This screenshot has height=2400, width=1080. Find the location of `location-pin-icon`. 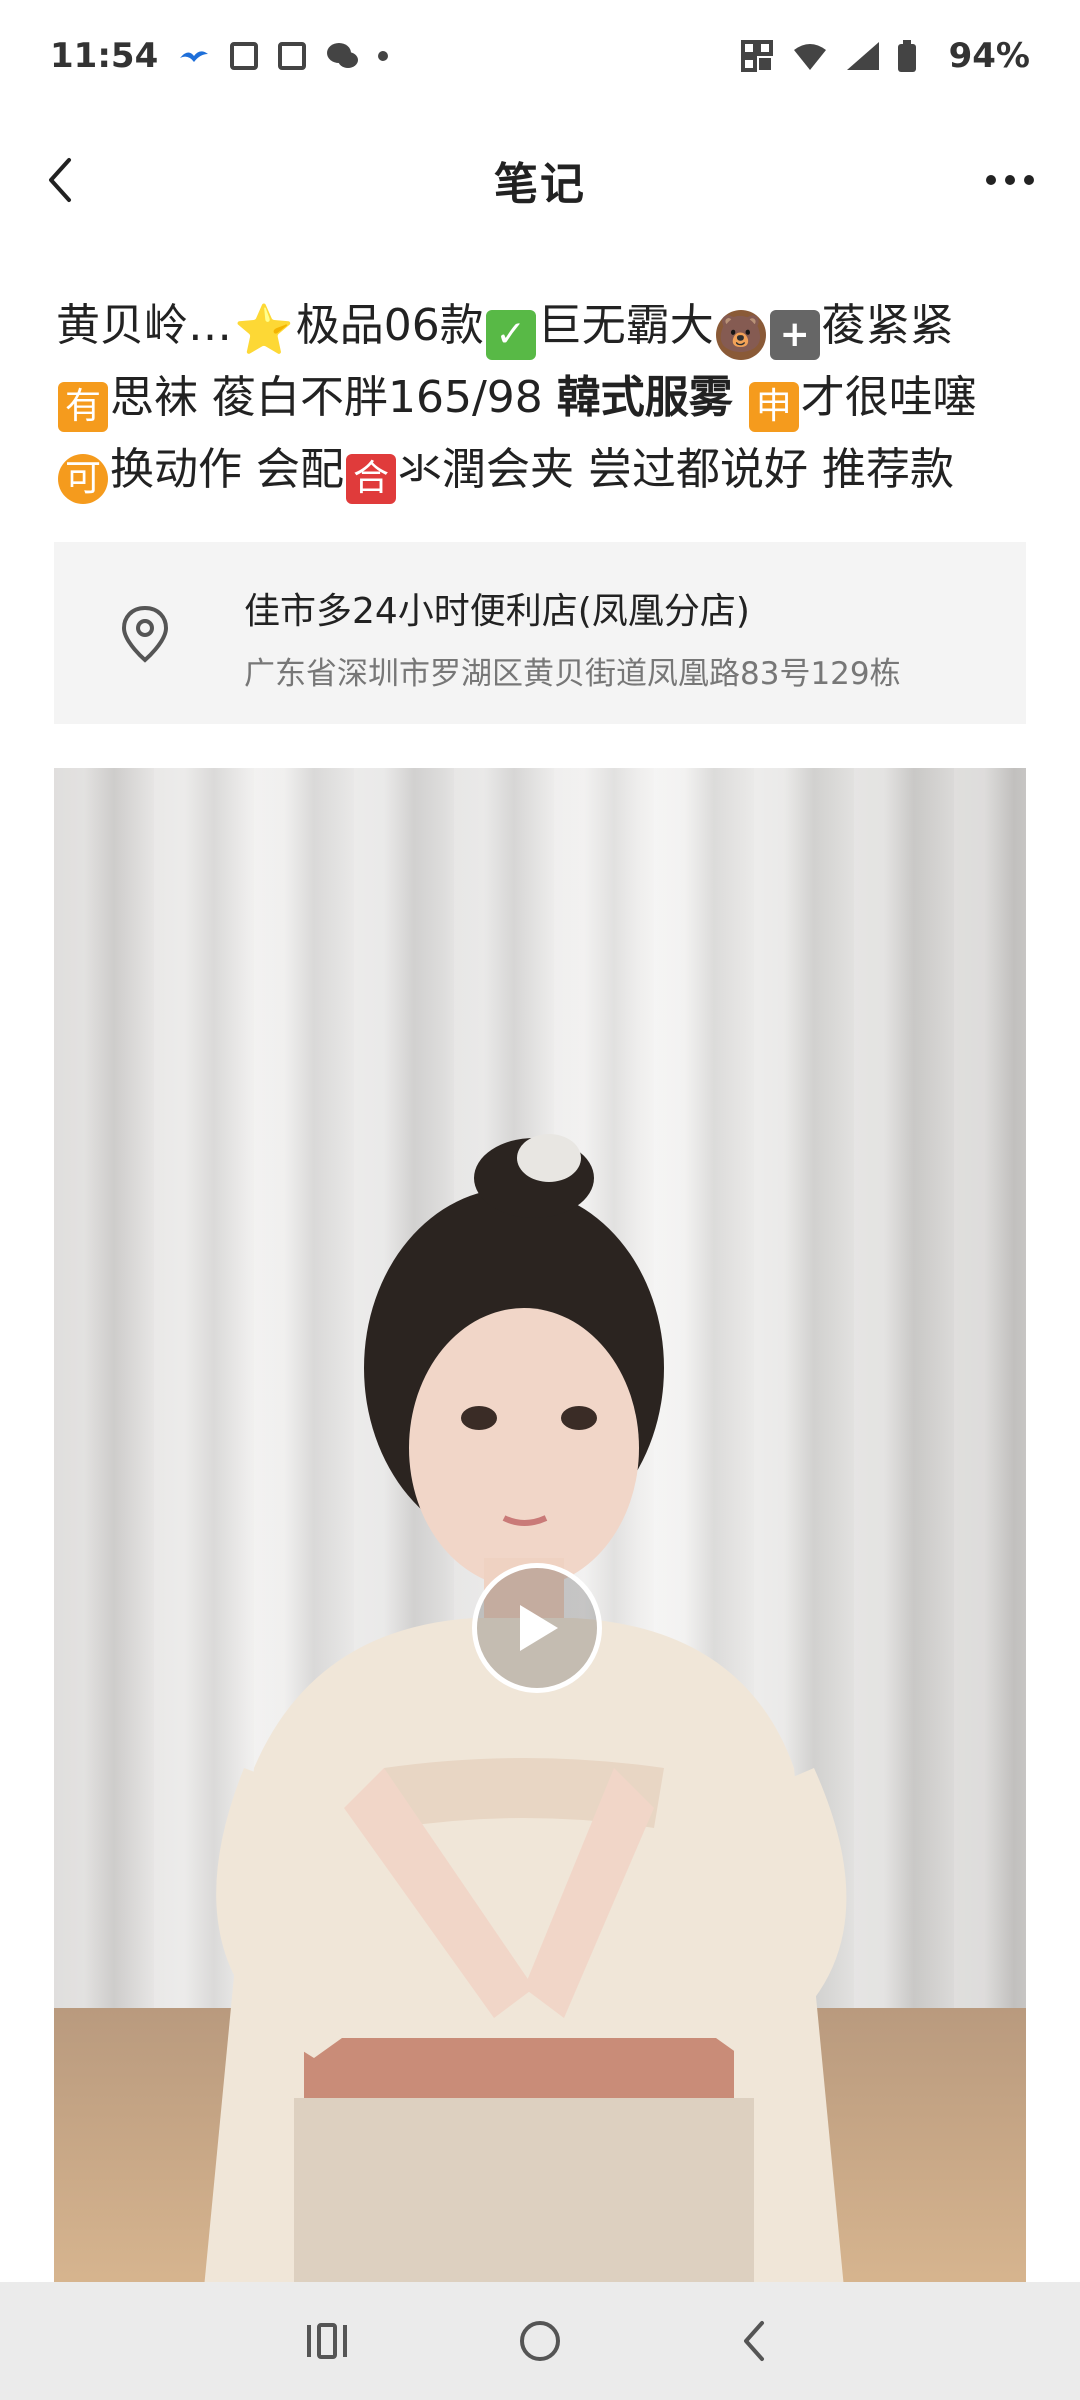

location-pin-icon is located at coordinates (145, 634).